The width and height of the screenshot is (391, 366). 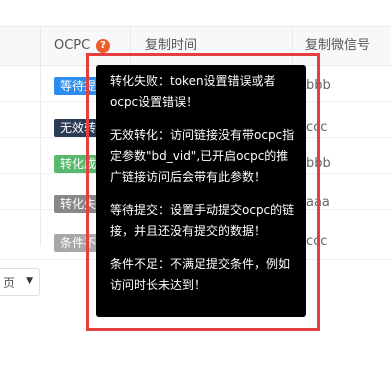 I want to click on tooltip-paragraph: 转化失败：token设置错误或者ocpc设置错误！, so click(x=193, y=91).